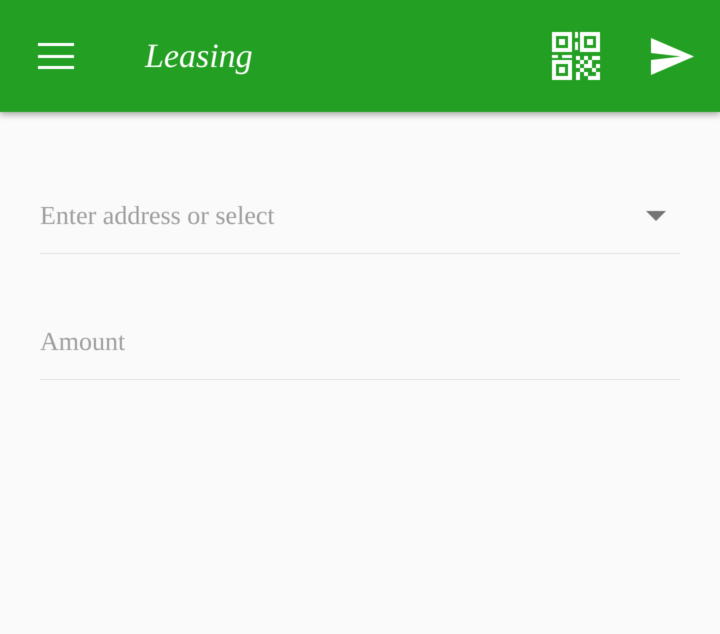 The image size is (720, 634). I want to click on send-icon, so click(672, 56).